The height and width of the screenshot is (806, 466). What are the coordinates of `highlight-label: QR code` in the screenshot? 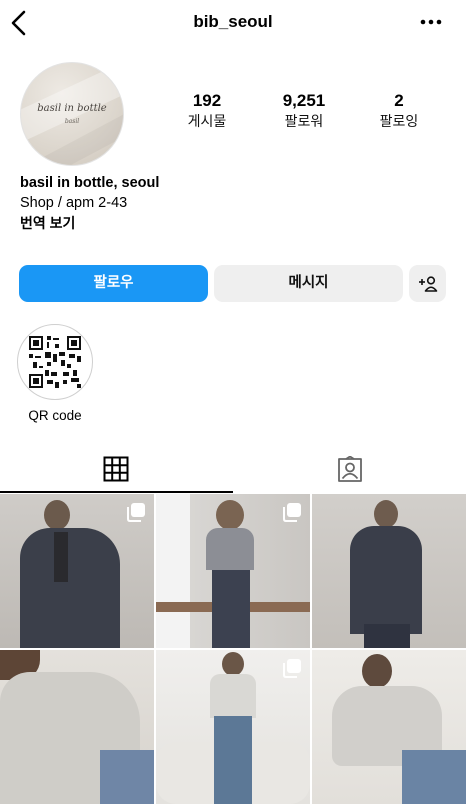 It's located at (55, 415).